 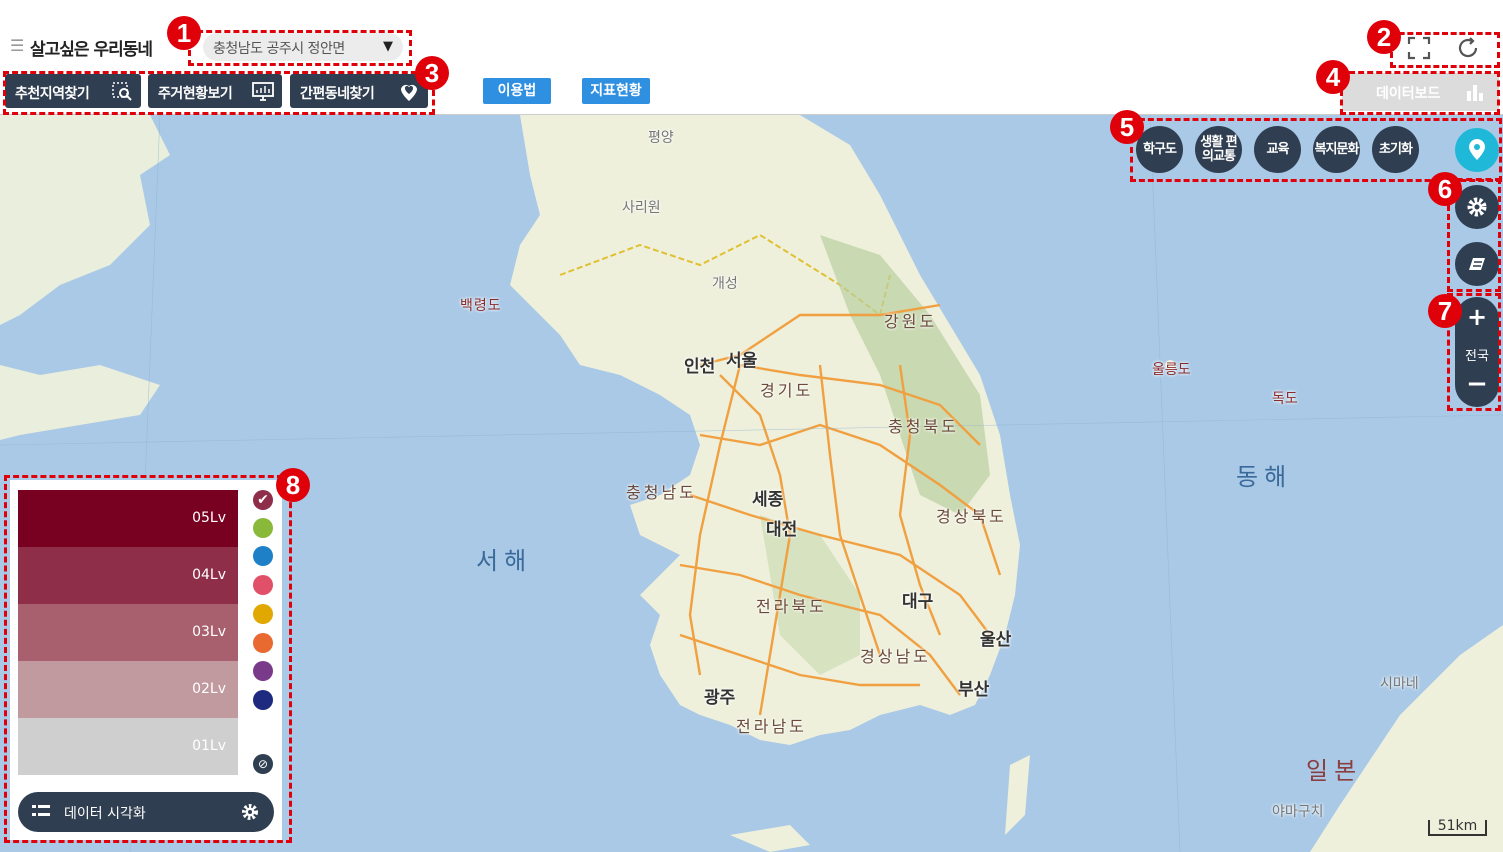 What do you see at coordinates (1399, 684) in the screenshot?
I see `map-label-shimane: 시마네` at bounding box center [1399, 684].